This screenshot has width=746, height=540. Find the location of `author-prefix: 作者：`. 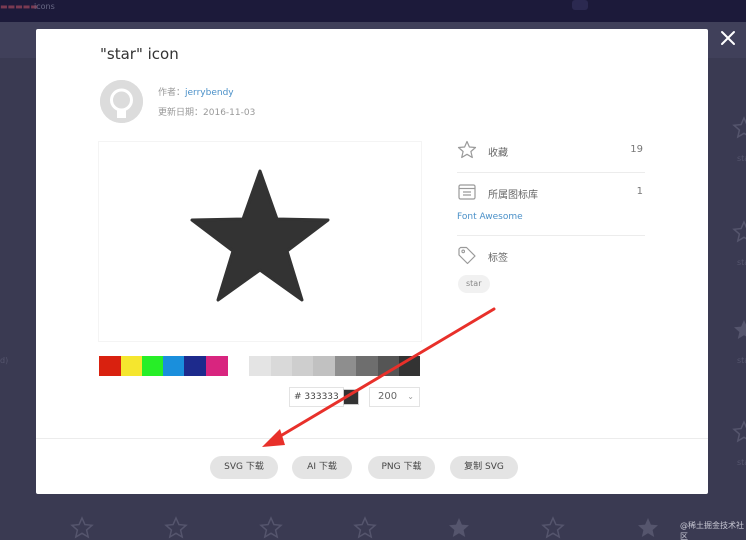

author-prefix: 作者： is located at coordinates (172, 93).